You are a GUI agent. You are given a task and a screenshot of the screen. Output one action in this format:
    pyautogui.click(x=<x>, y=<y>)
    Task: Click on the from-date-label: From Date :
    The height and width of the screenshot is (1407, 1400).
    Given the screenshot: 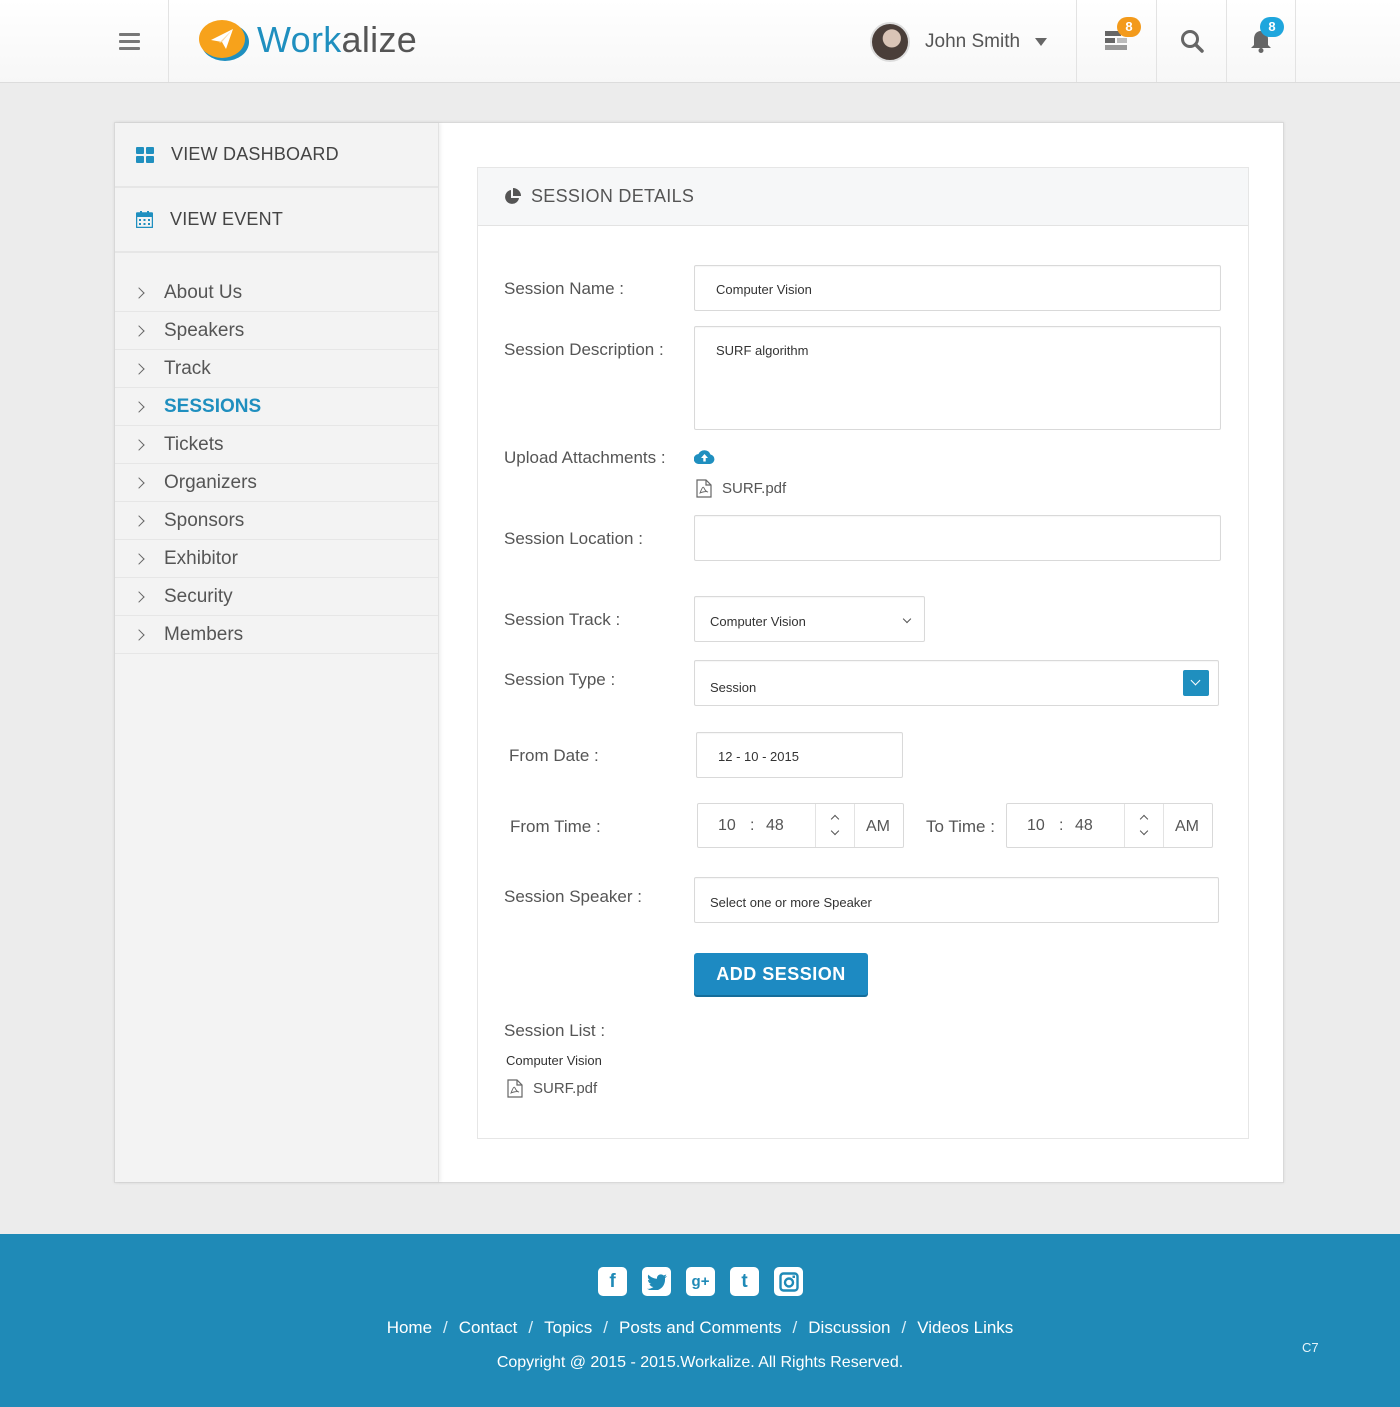 What is the action you would take?
    pyautogui.click(x=554, y=755)
    